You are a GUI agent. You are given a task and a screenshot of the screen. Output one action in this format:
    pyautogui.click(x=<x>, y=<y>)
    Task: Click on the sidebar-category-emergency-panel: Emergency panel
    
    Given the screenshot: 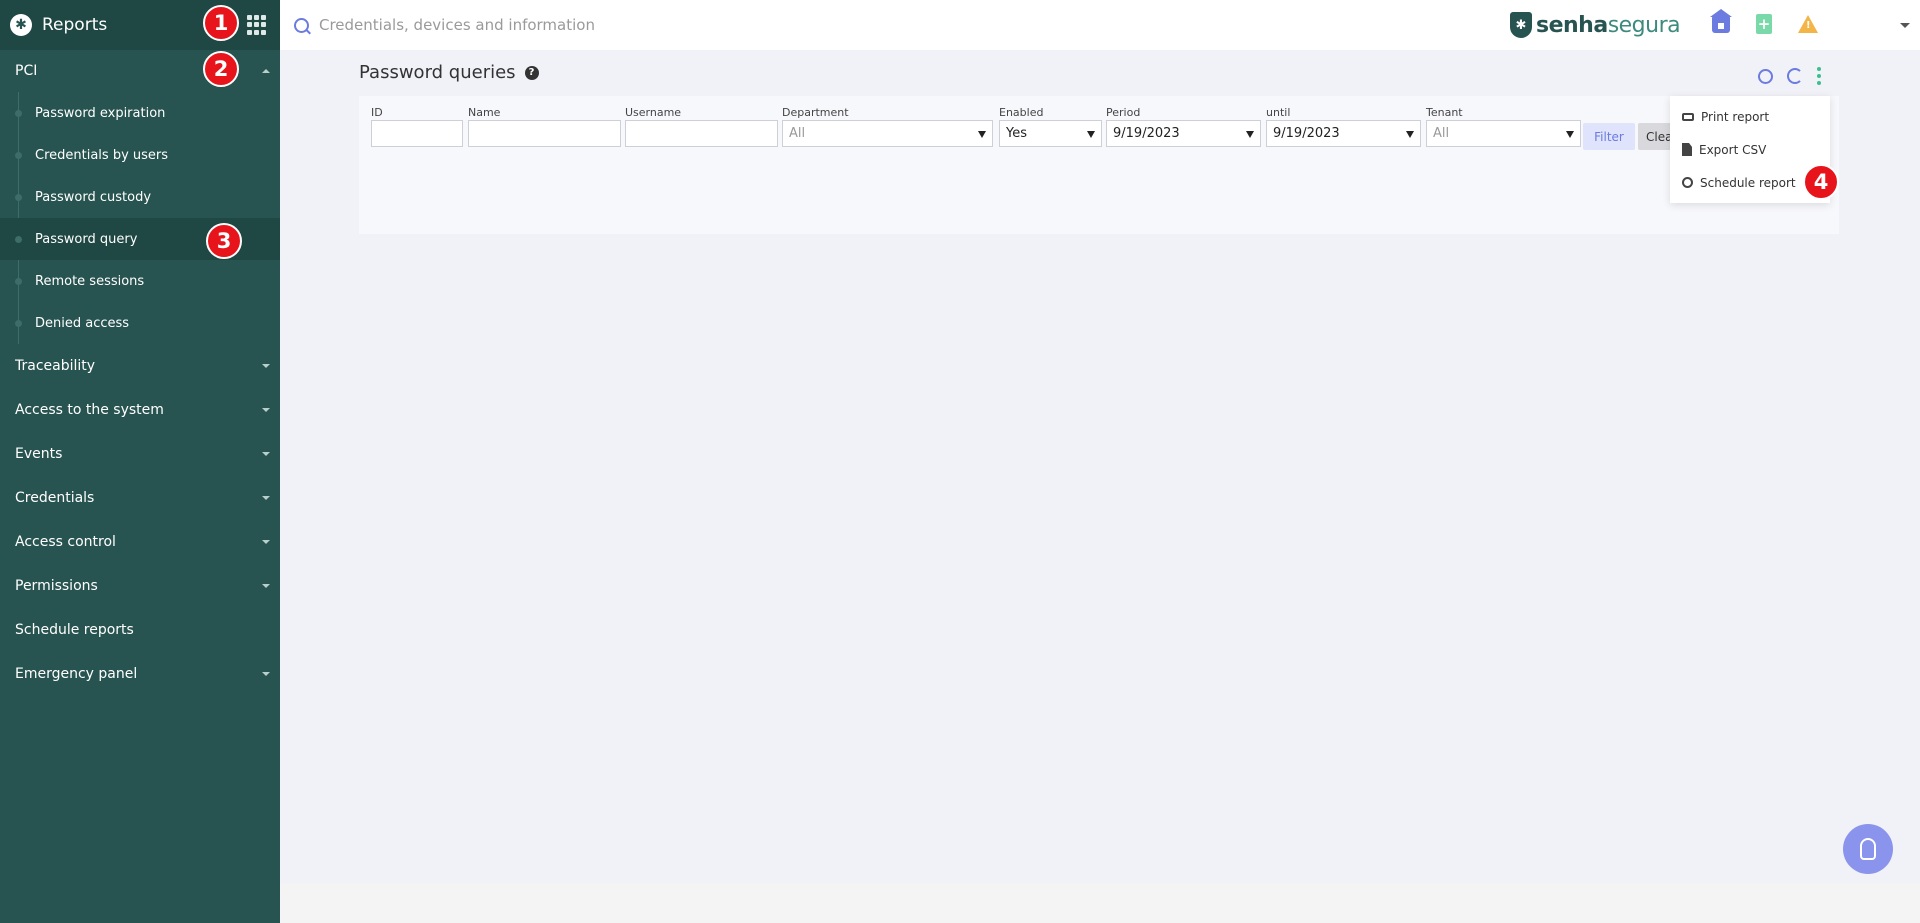 What is the action you would take?
    pyautogui.click(x=140, y=674)
    